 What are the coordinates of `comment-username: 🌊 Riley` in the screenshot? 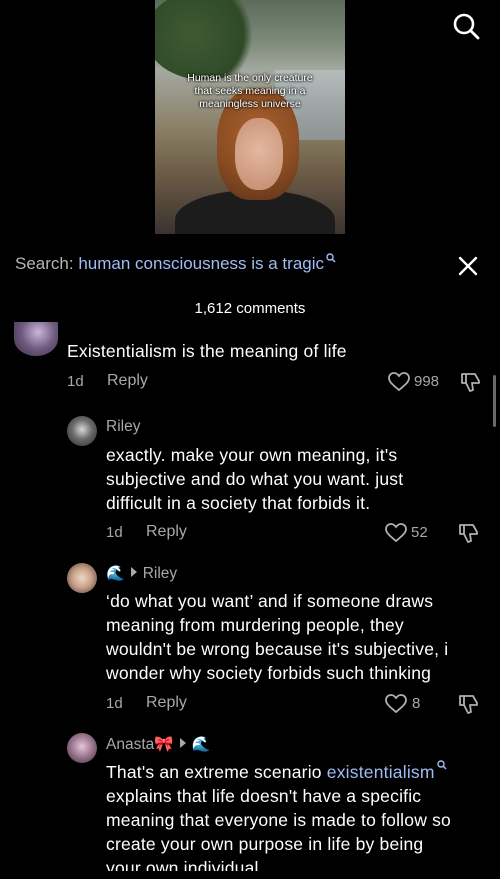 It's located at (141, 573).